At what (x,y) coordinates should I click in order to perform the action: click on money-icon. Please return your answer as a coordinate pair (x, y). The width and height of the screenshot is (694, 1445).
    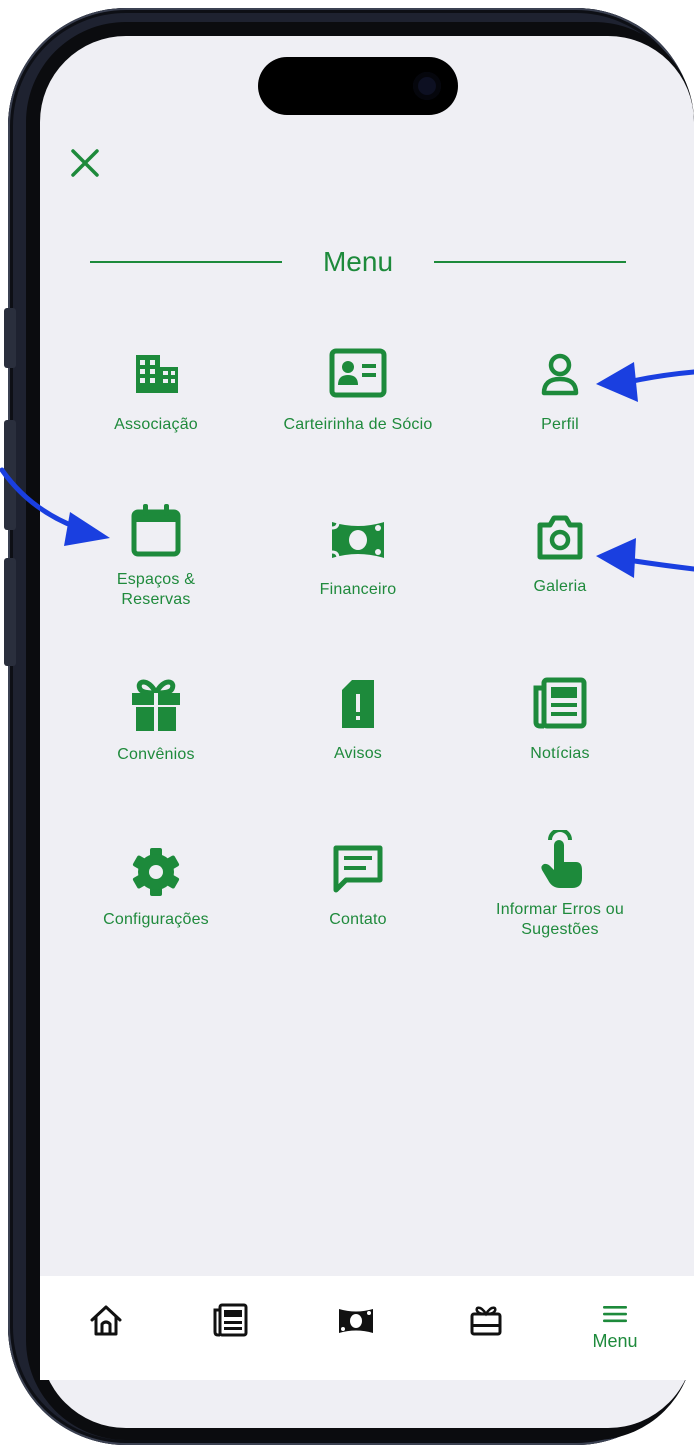
    Looking at the image, I should click on (356, 1321).